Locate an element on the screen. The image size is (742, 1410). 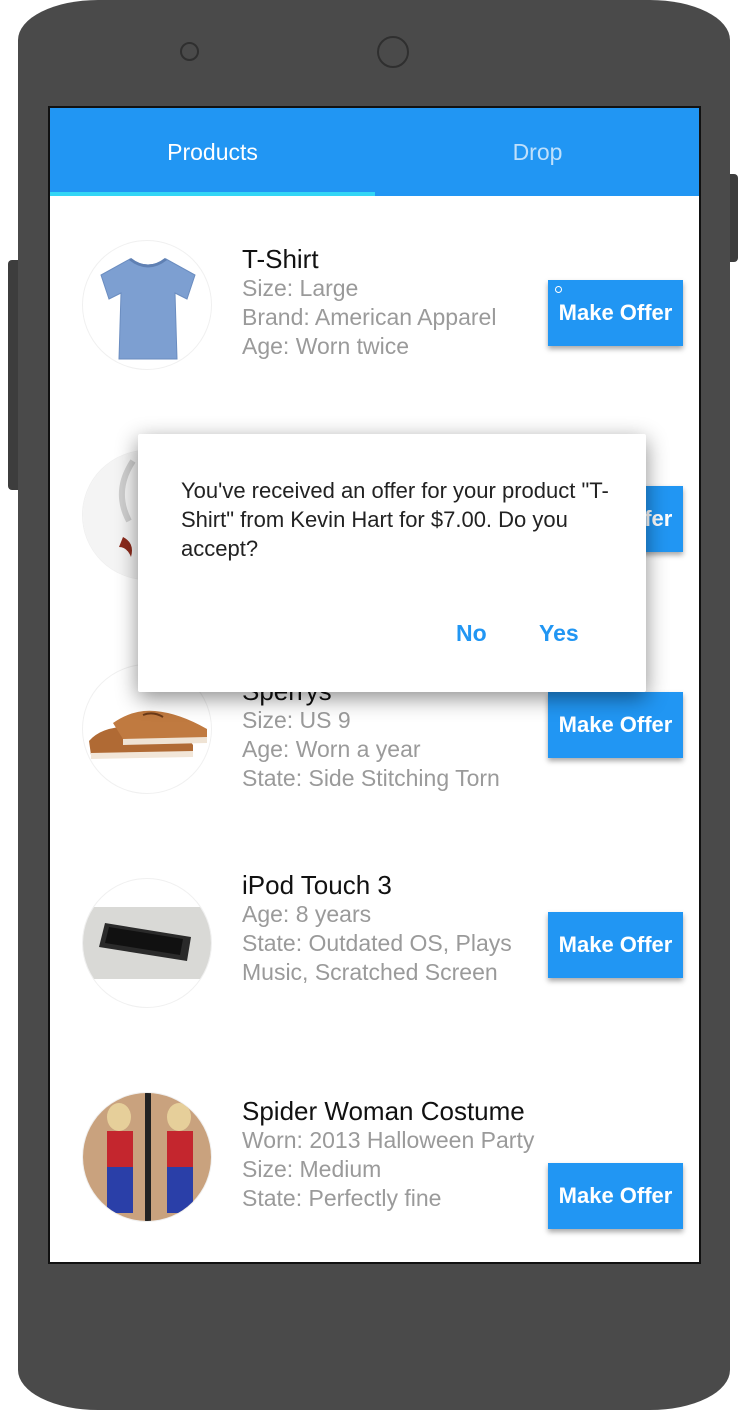
tab-drop: Drop is located at coordinates (537, 152).